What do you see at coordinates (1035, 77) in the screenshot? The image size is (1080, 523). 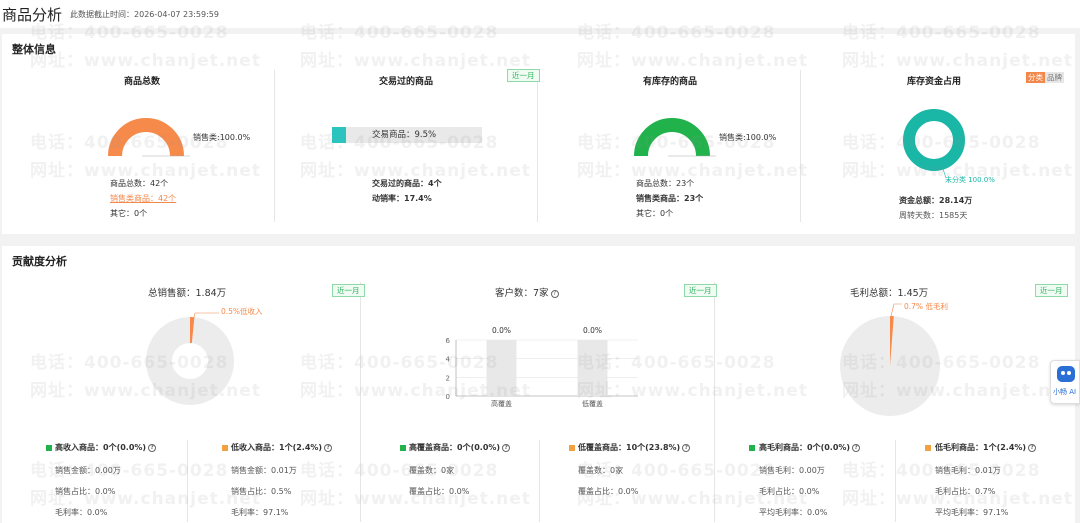 I see `toggle-category: 分类` at bounding box center [1035, 77].